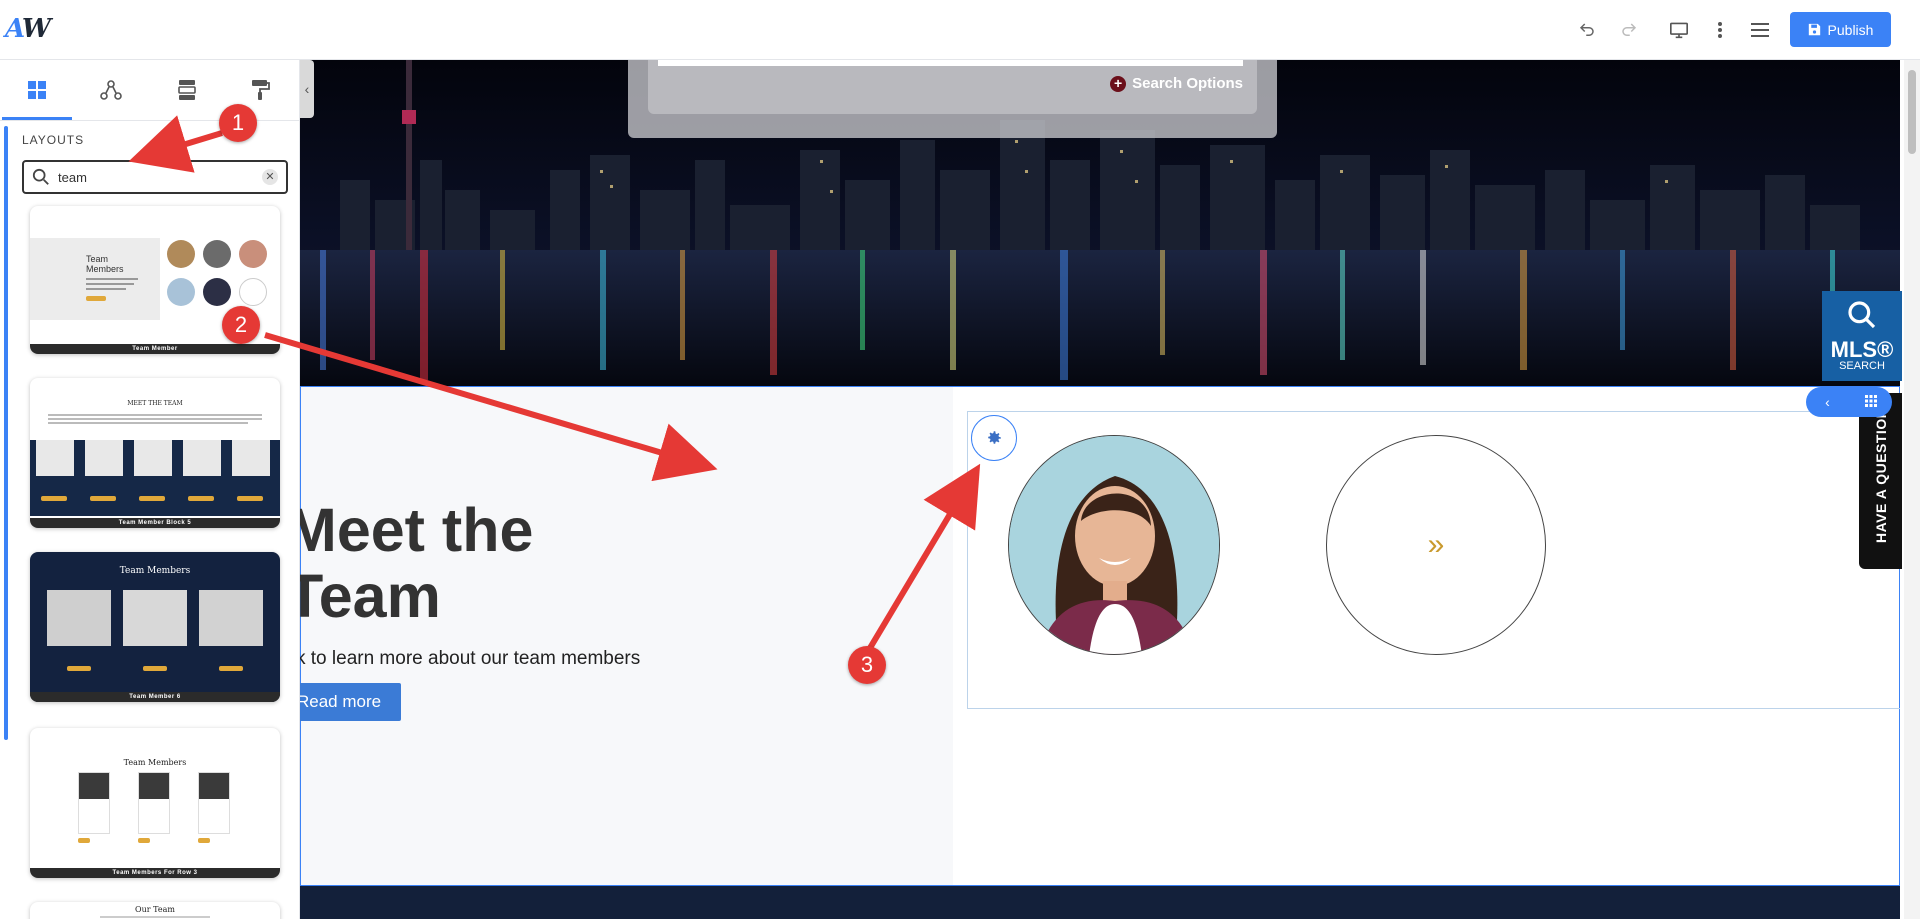  I want to click on search-options-link: + Search Options, so click(1176, 83).